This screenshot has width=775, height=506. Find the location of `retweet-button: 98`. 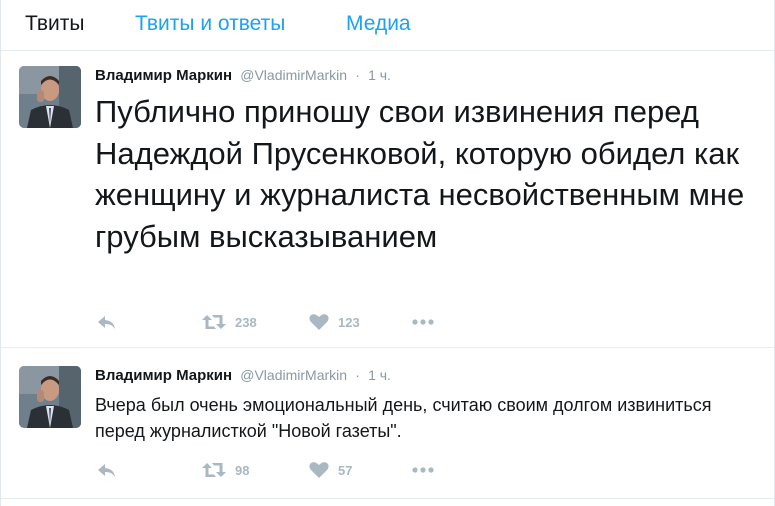

retweet-button: 98 is located at coordinates (225, 470).